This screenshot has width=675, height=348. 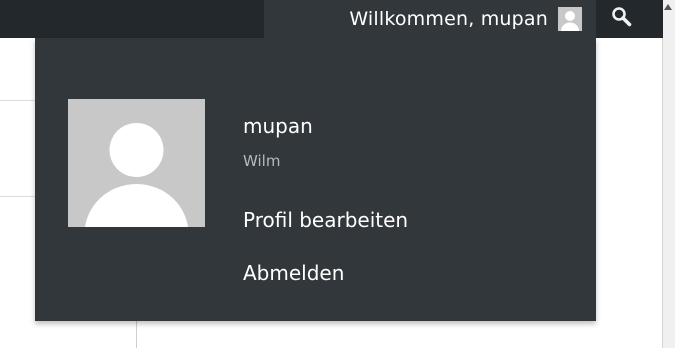 I want to click on search-button, so click(x=622, y=19).